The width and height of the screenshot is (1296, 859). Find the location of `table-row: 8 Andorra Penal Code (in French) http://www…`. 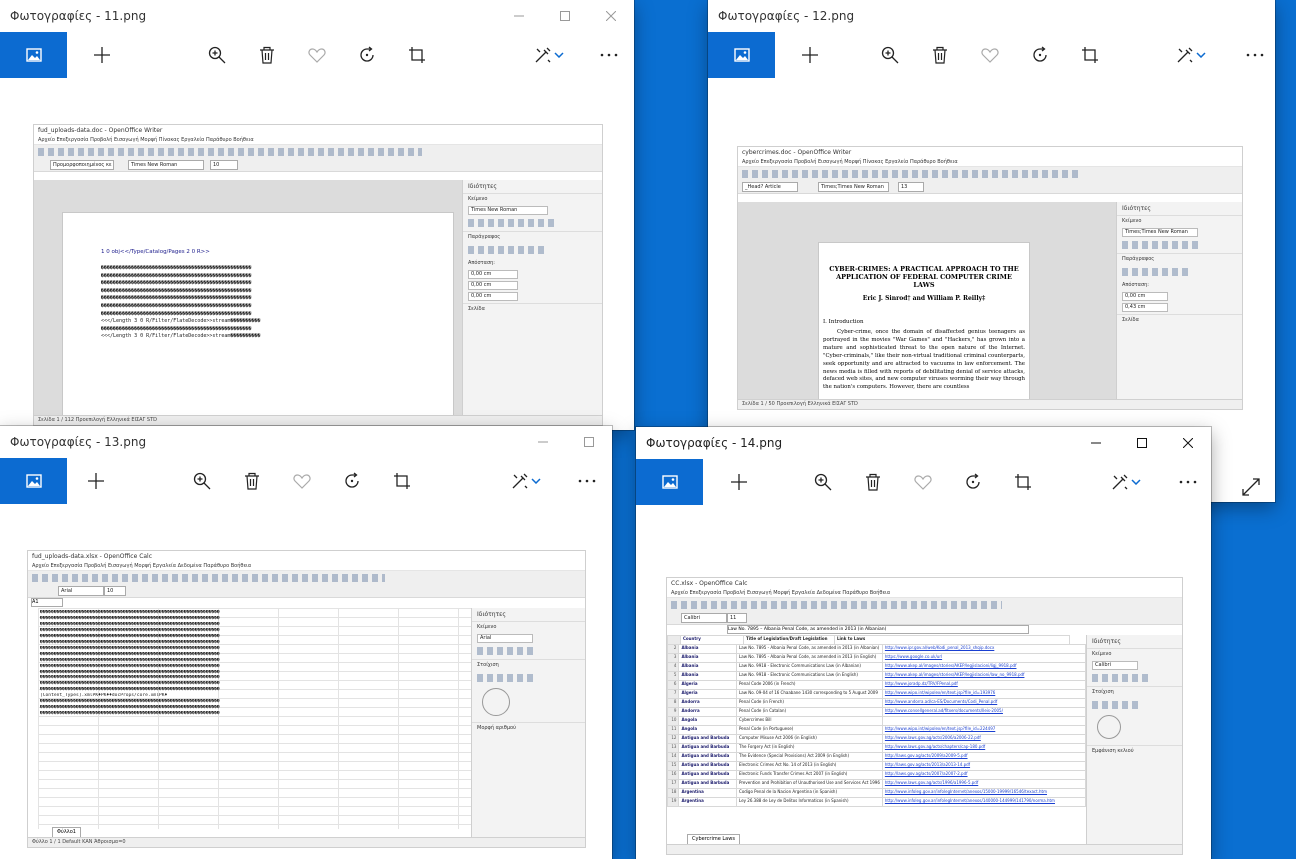

table-row: 8 Andorra Penal Code (in French) http://www… is located at coordinates (877, 703).